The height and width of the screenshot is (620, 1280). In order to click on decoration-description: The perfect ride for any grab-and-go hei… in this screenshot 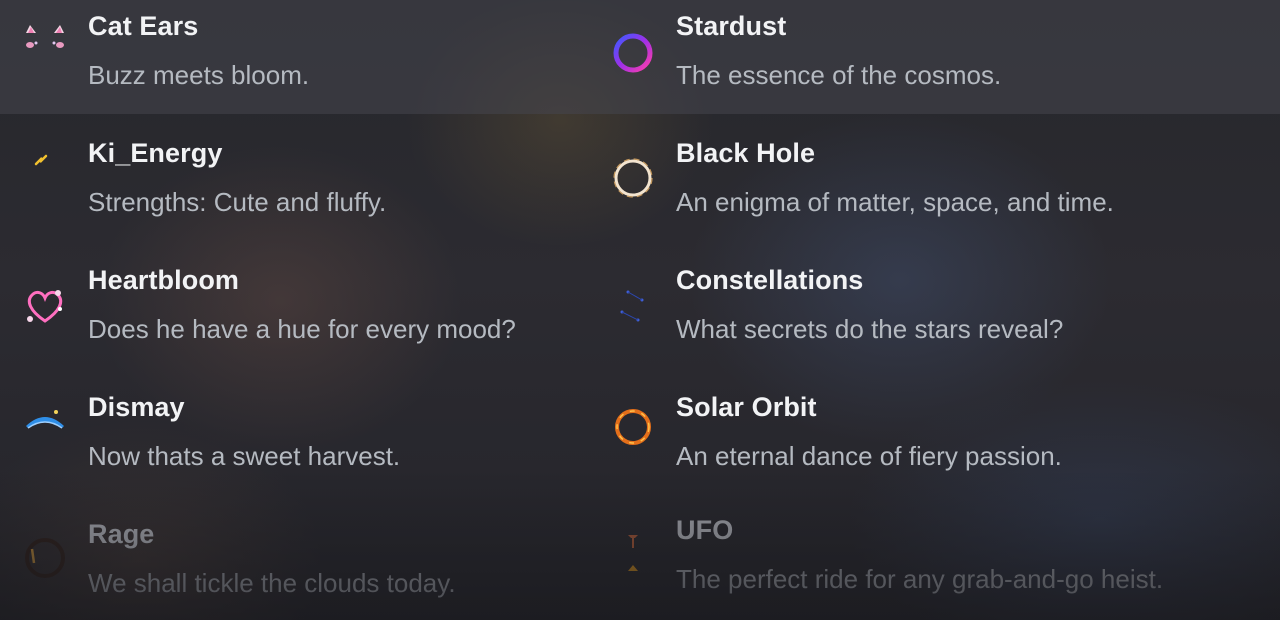, I will do `click(920, 579)`.